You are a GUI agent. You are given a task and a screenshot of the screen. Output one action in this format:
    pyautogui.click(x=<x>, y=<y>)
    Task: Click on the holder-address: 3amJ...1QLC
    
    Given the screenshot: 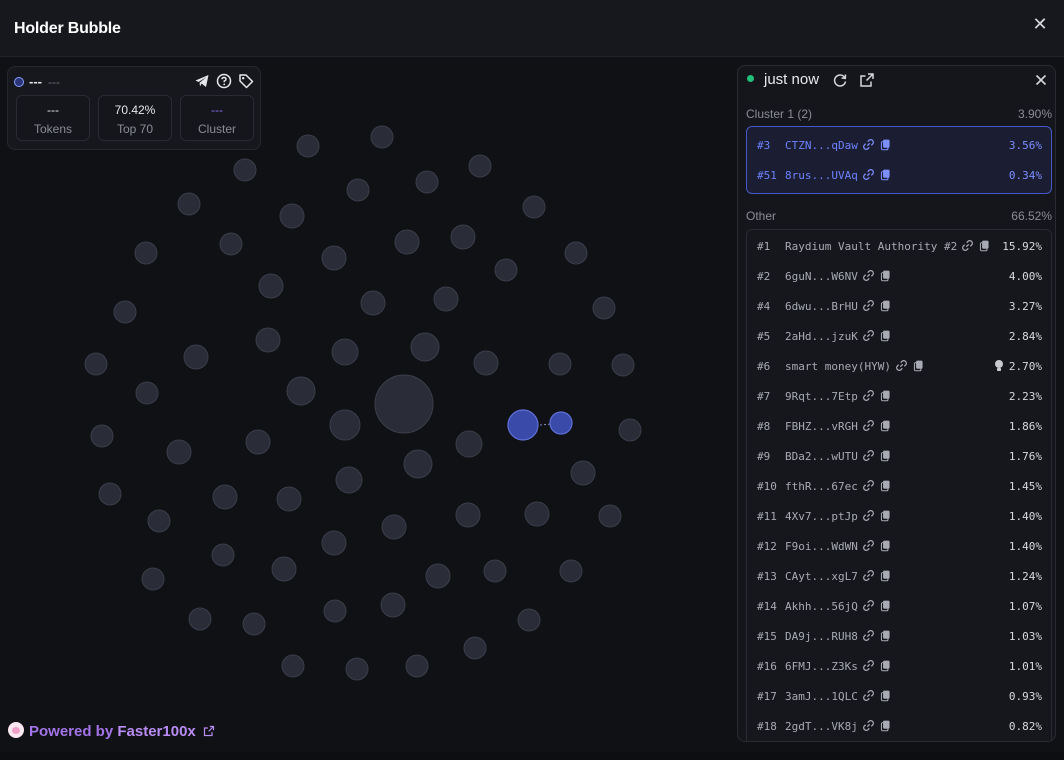 What is the action you would take?
    pyautogui.click(x=821, y=696)
    